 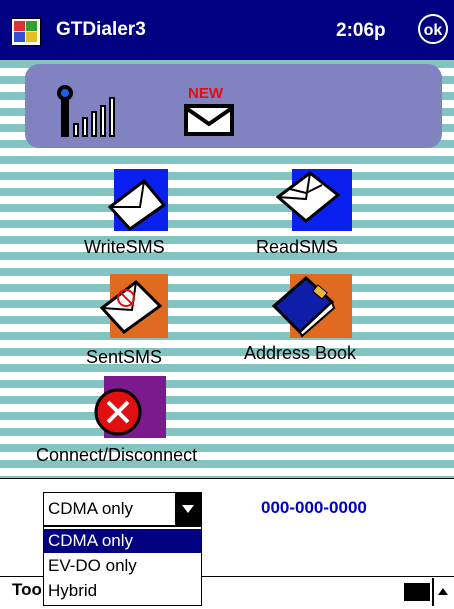 I want to click on read-sms-button, so click(x=313, y=200).